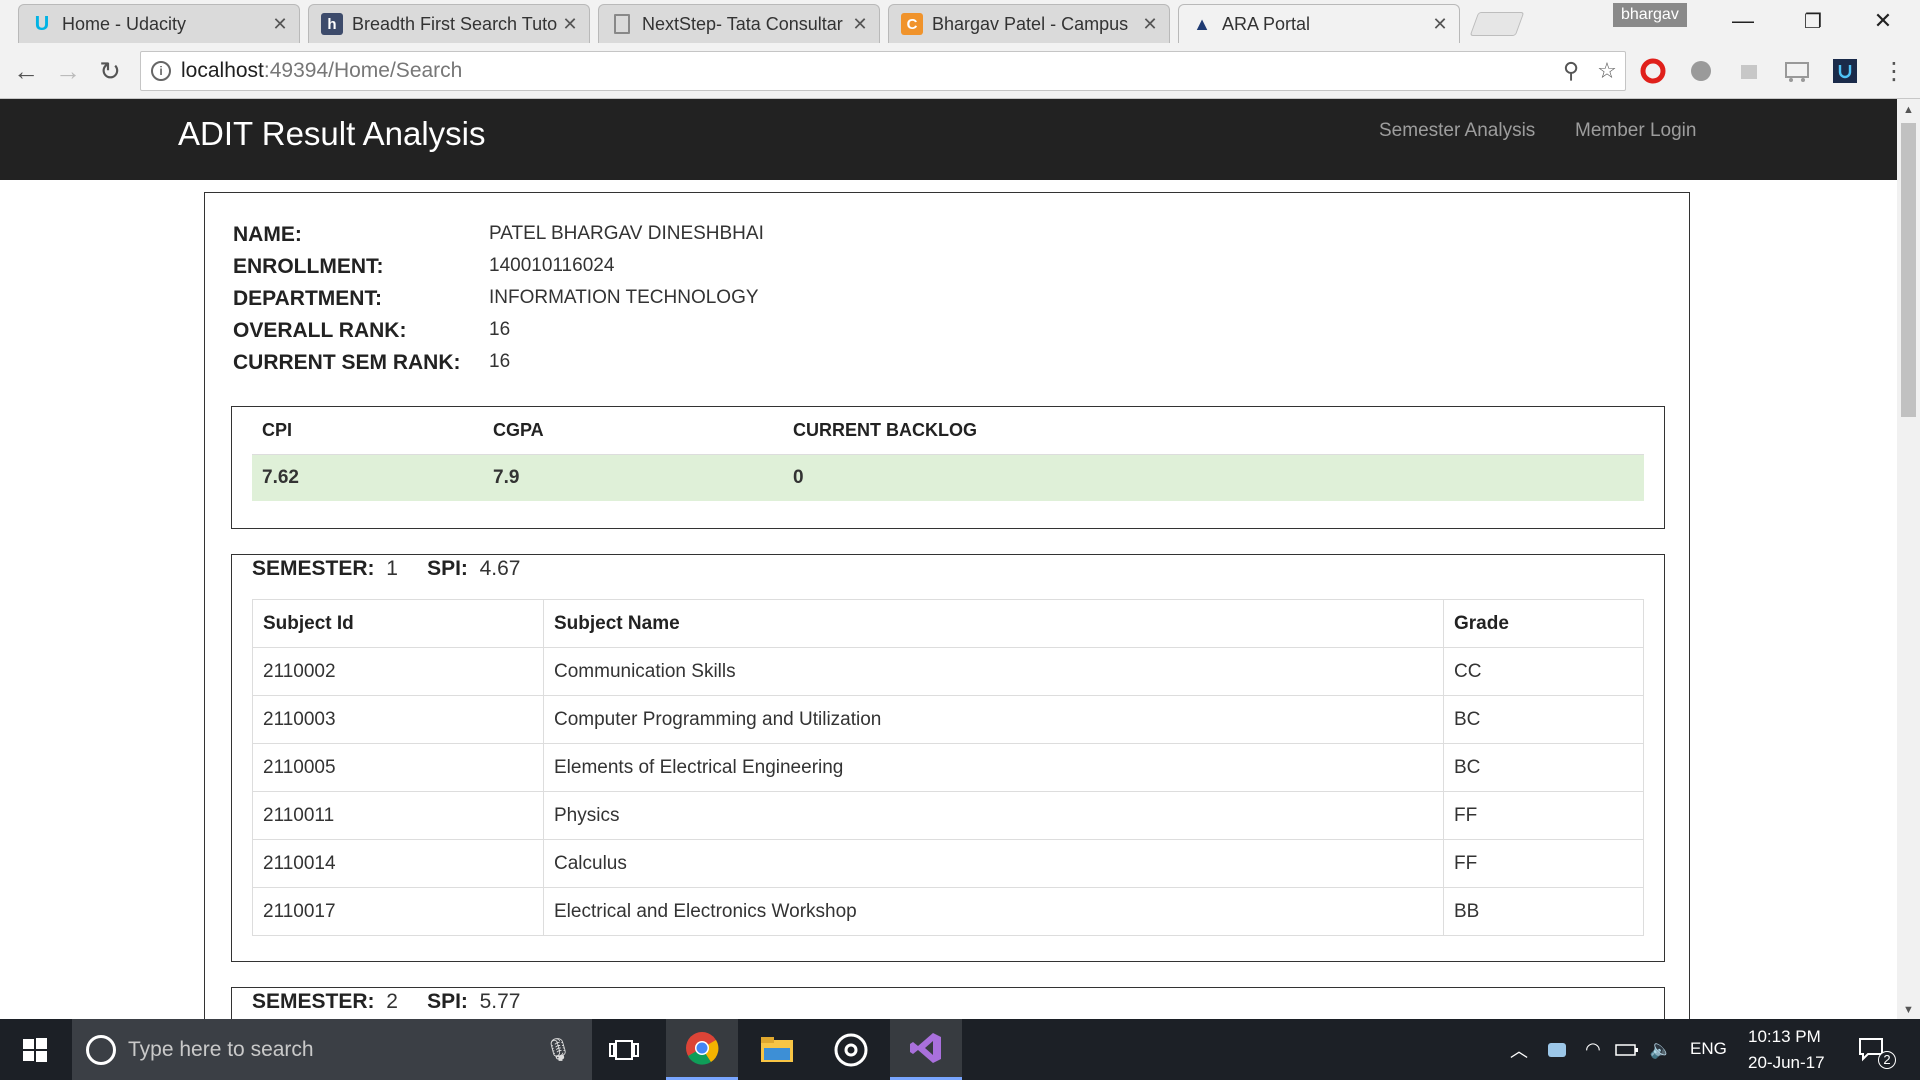  I want to click on current-sem-rank-value: 16, so click(500, 361).